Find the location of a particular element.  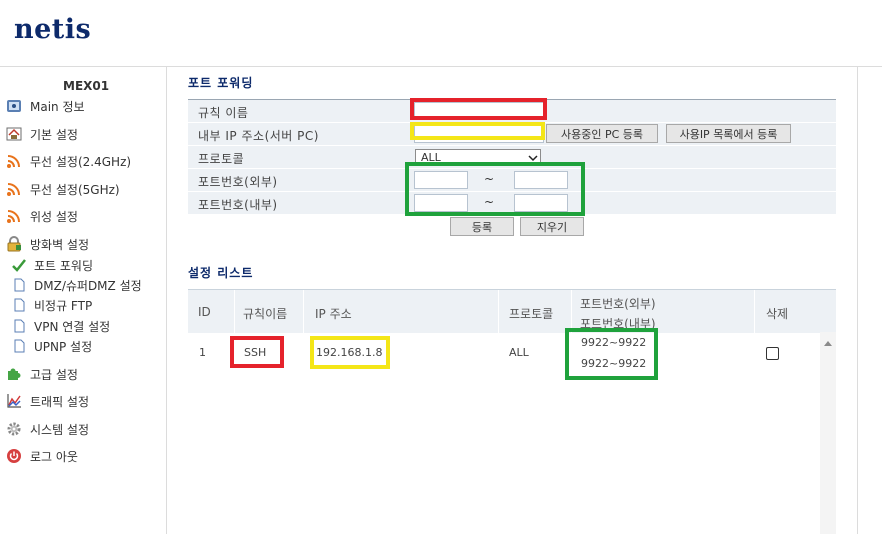

sidebar-item-wireless-5: 무선 설정(5GHz) is located at coordinates (63, 189).